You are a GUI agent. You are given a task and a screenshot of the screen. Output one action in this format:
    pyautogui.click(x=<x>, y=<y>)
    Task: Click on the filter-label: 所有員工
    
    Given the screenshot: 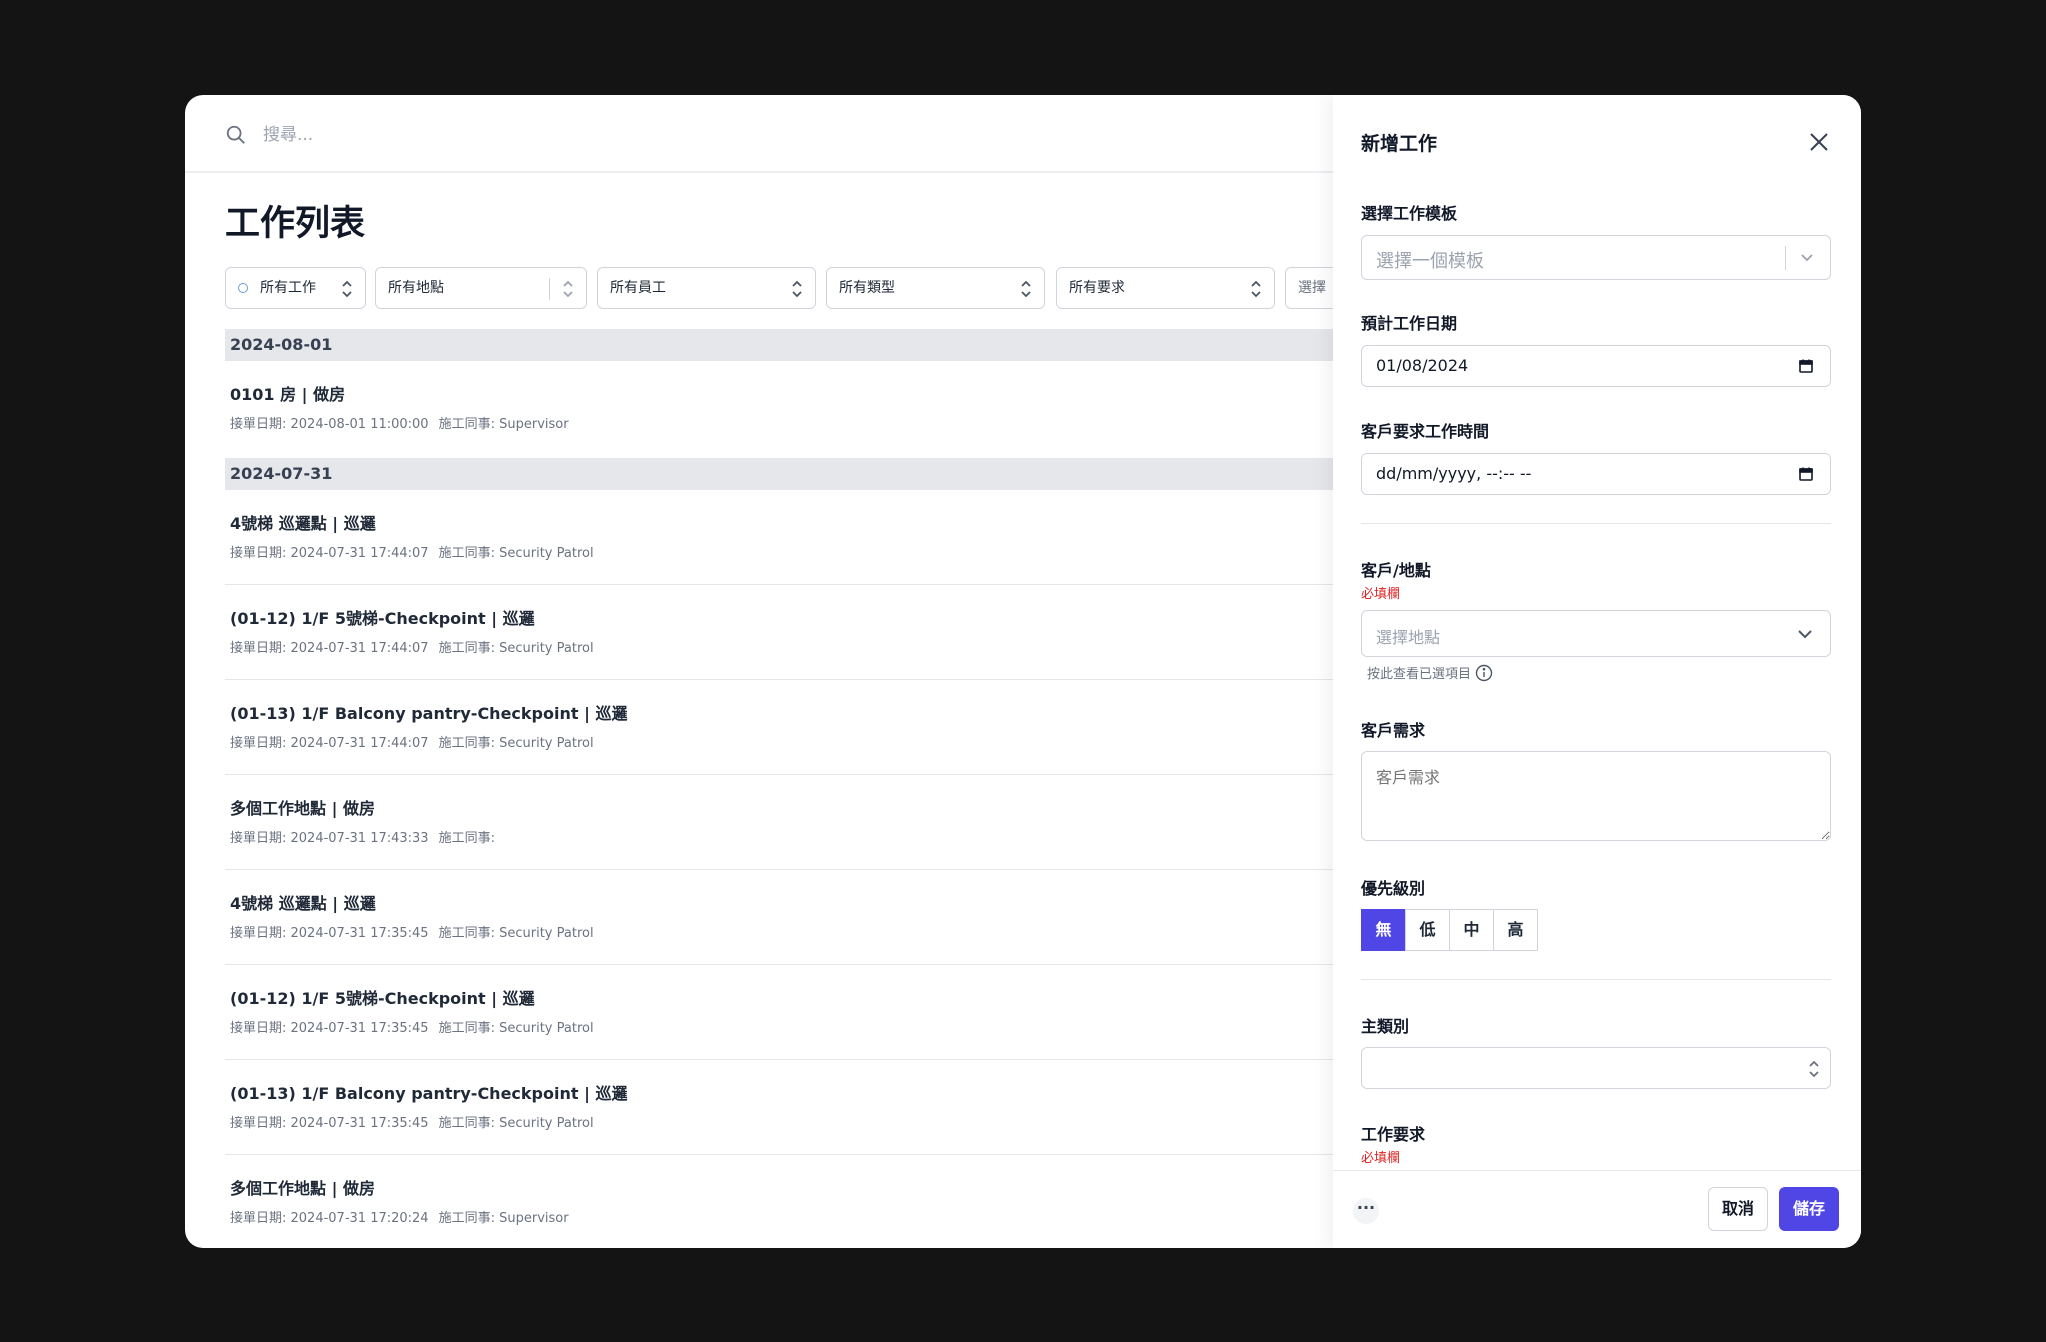 What is the action you would take?
    pyautogui.click(x=638, y=288)
    